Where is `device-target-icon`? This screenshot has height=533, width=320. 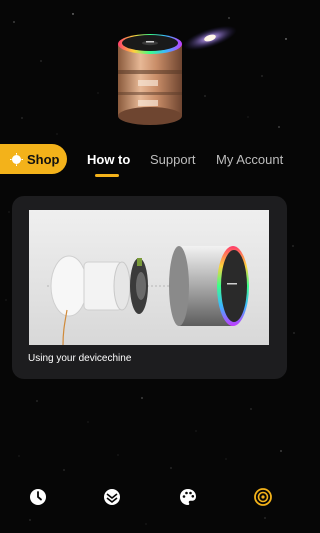
device-target-icon is located at coordinates (263, 497).